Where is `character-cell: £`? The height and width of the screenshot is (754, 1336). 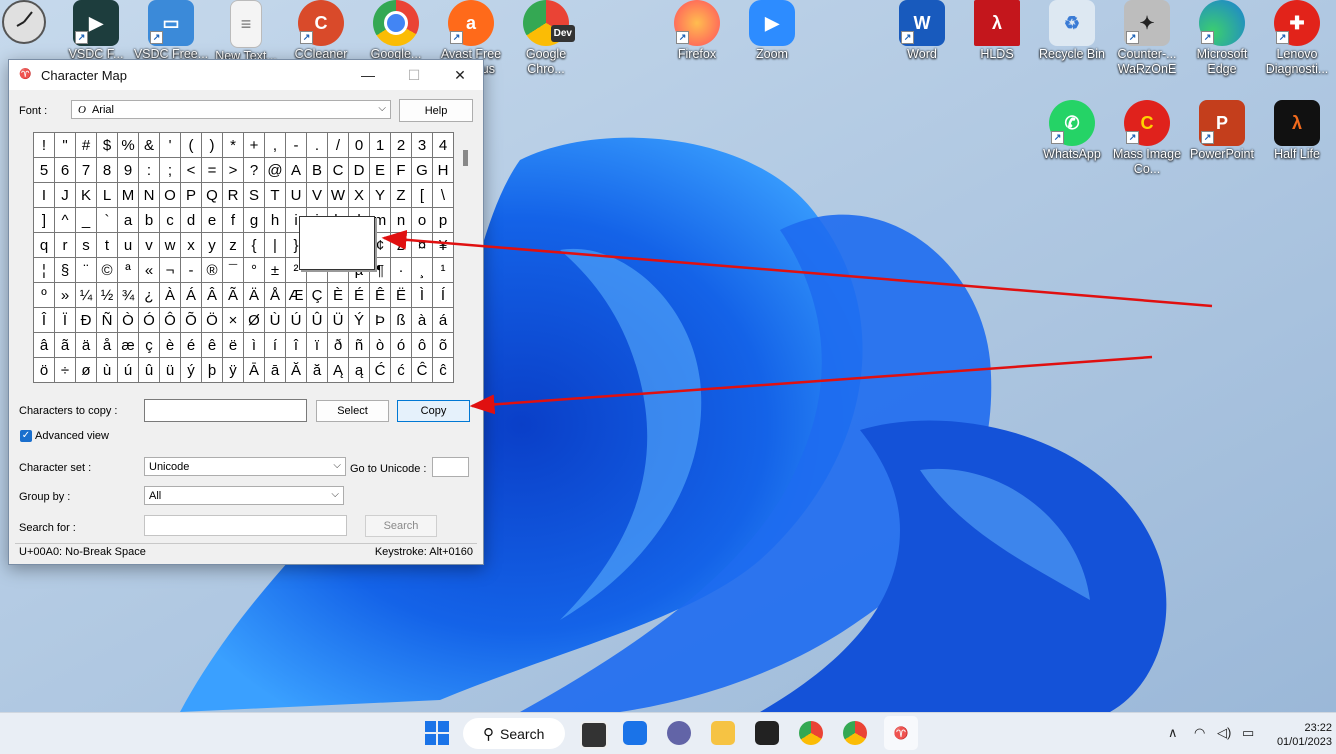
character-cell: £ is located at coordinates (401, 245).